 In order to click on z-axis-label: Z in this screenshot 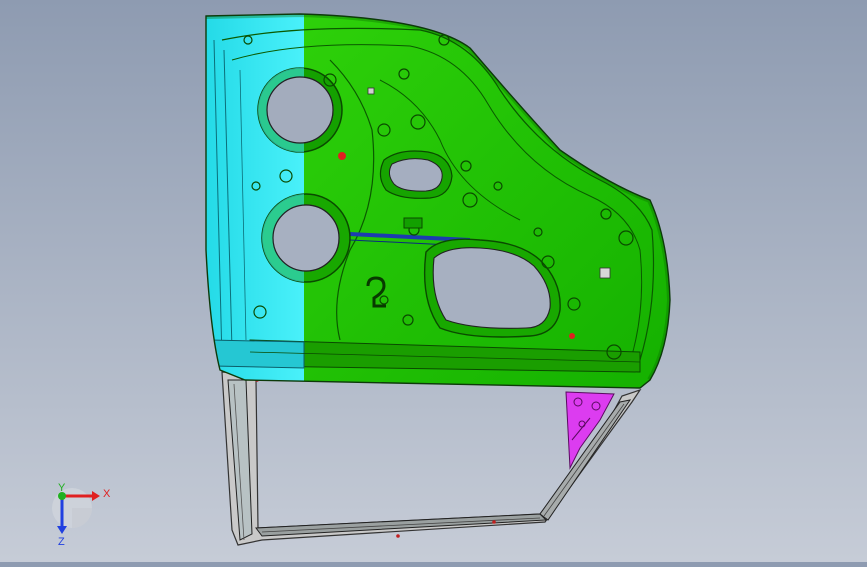, I will do `click(61, 542)`.